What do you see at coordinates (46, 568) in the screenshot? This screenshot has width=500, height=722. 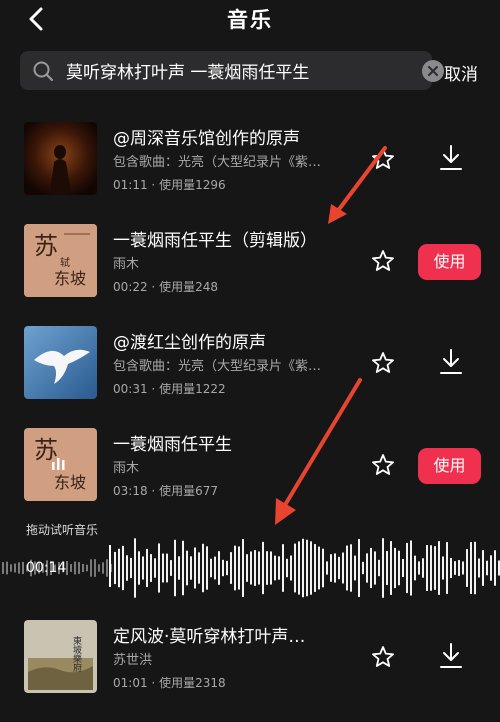 I see `preview-time: 00:14` at bounding box center [46, 568].